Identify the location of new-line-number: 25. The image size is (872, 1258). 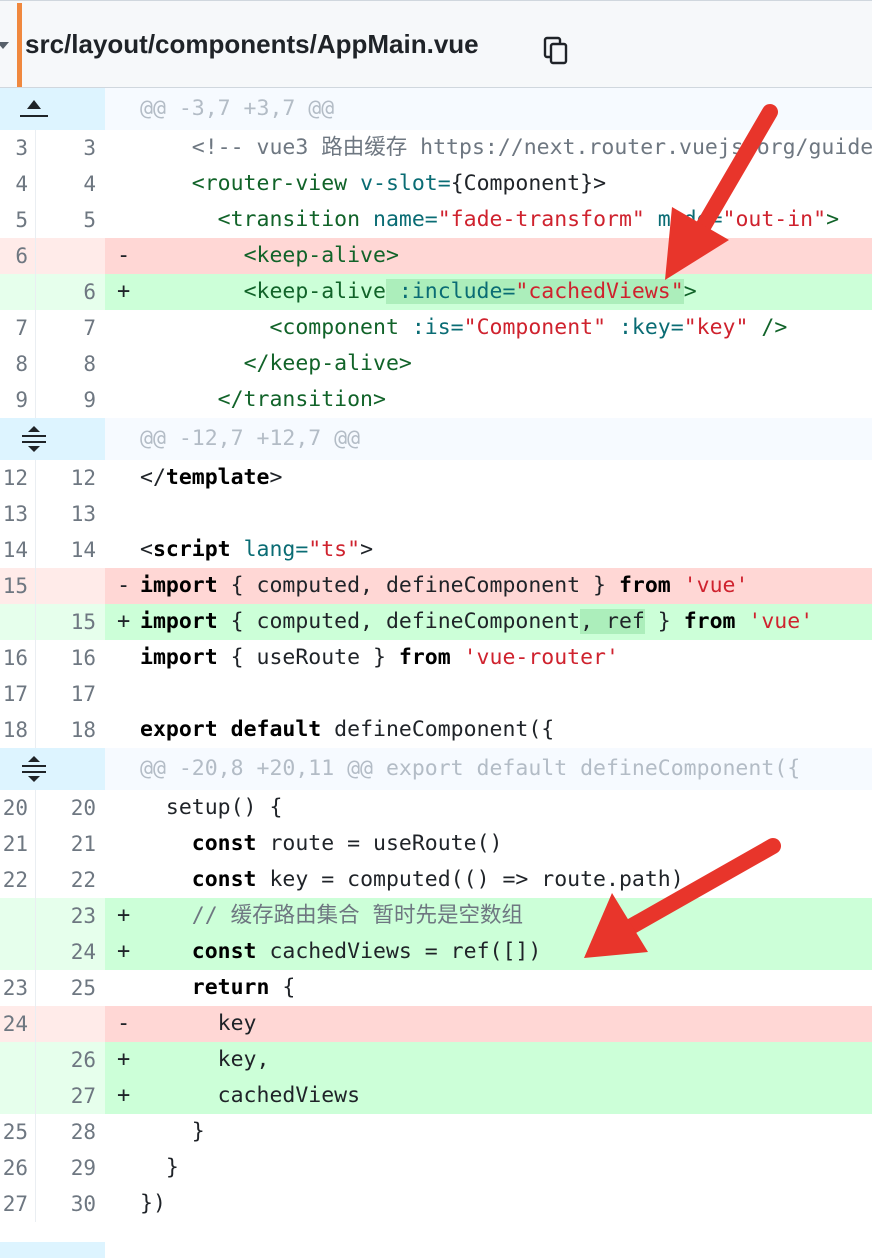
(66, 988).